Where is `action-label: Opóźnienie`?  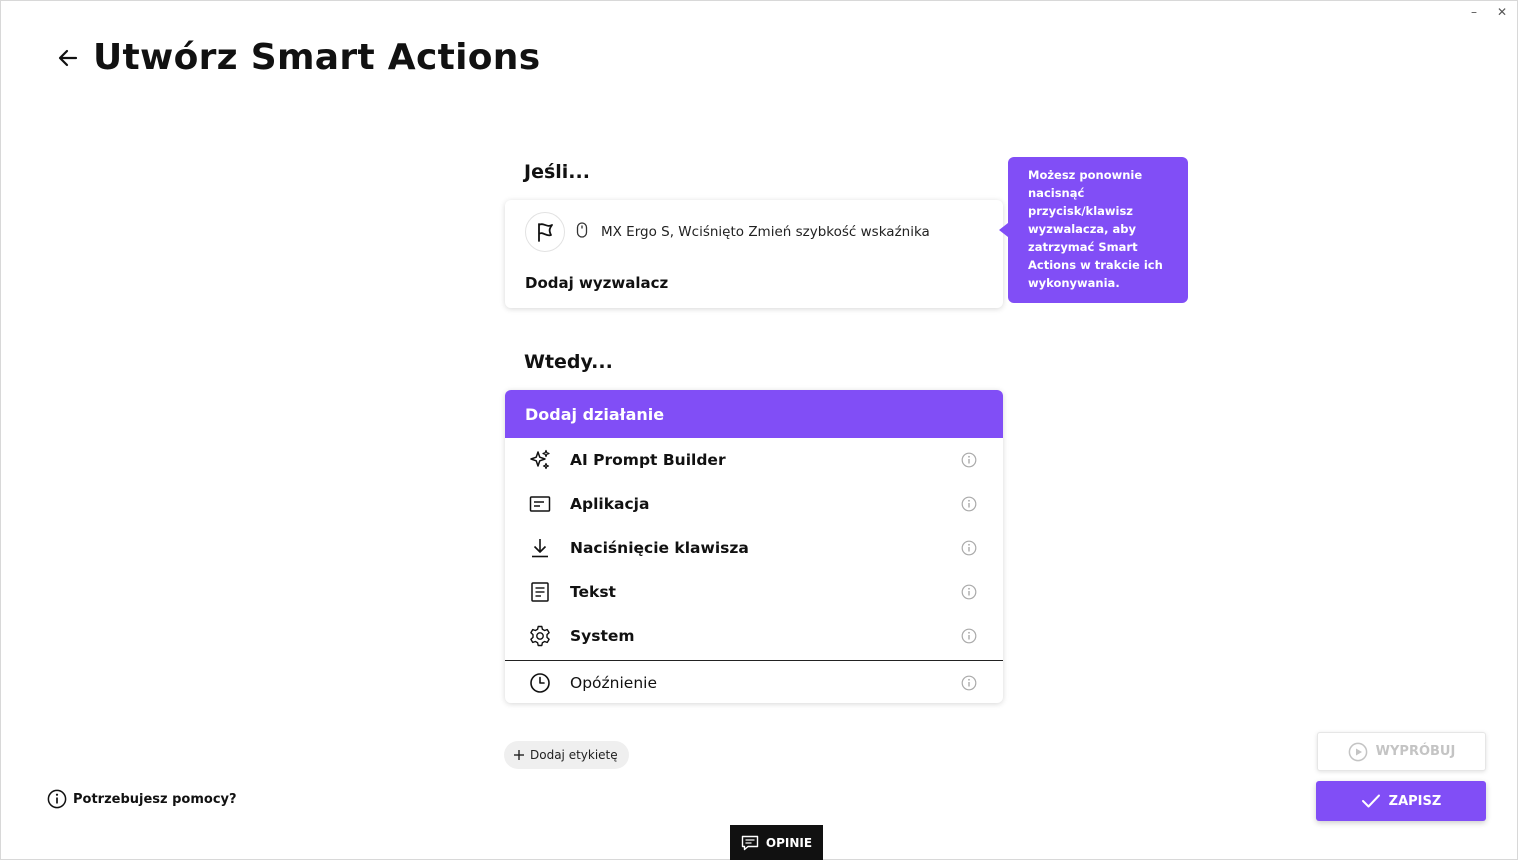 action-label: Opóźnienie is located at coordinates (613, 683).